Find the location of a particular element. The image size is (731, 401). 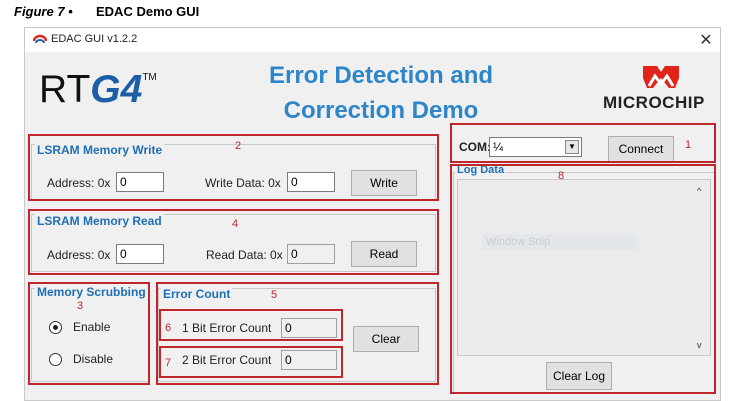

two-bit-error-label: 2 Bit Error Count is located at coordinates (227, 360).